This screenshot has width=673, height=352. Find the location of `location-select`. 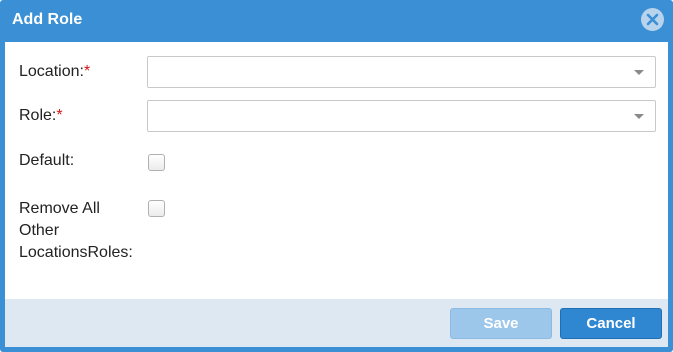

location-select is located at coordinates (401, 72).